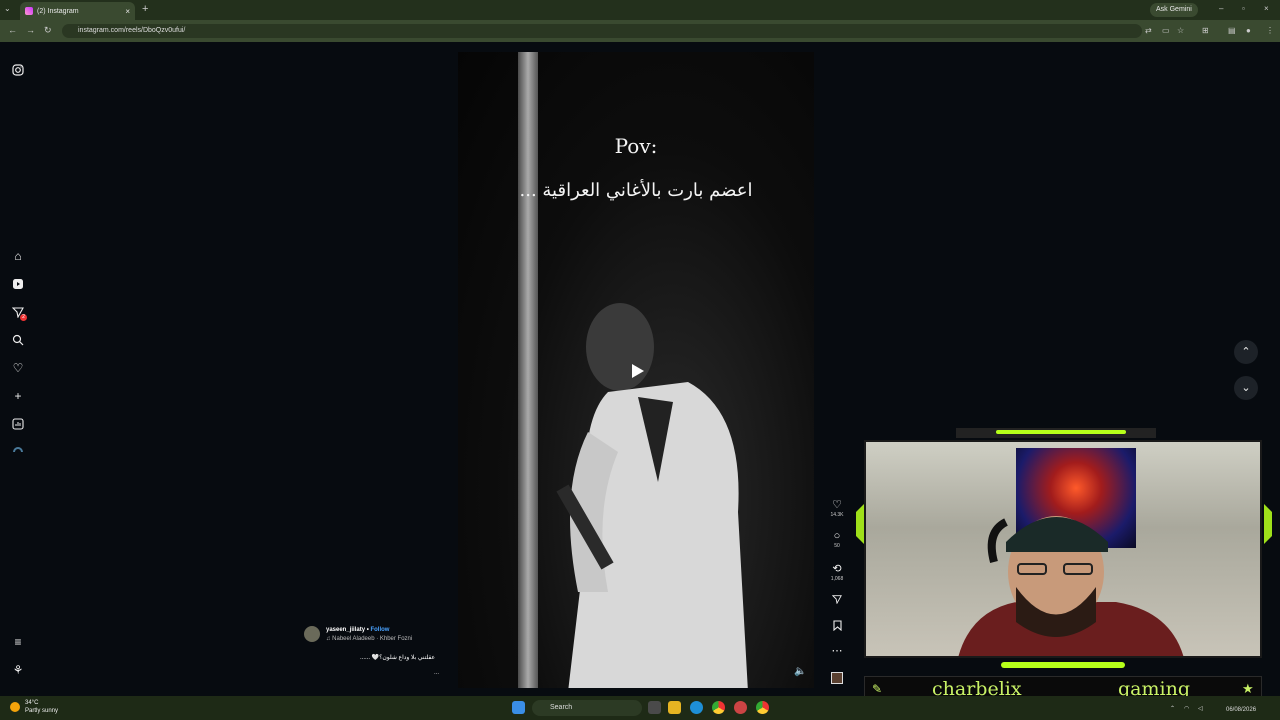  Describe the element at coordinates (837, 650) in the screenshot. I see `more-options-icon: ⋯` at that location.